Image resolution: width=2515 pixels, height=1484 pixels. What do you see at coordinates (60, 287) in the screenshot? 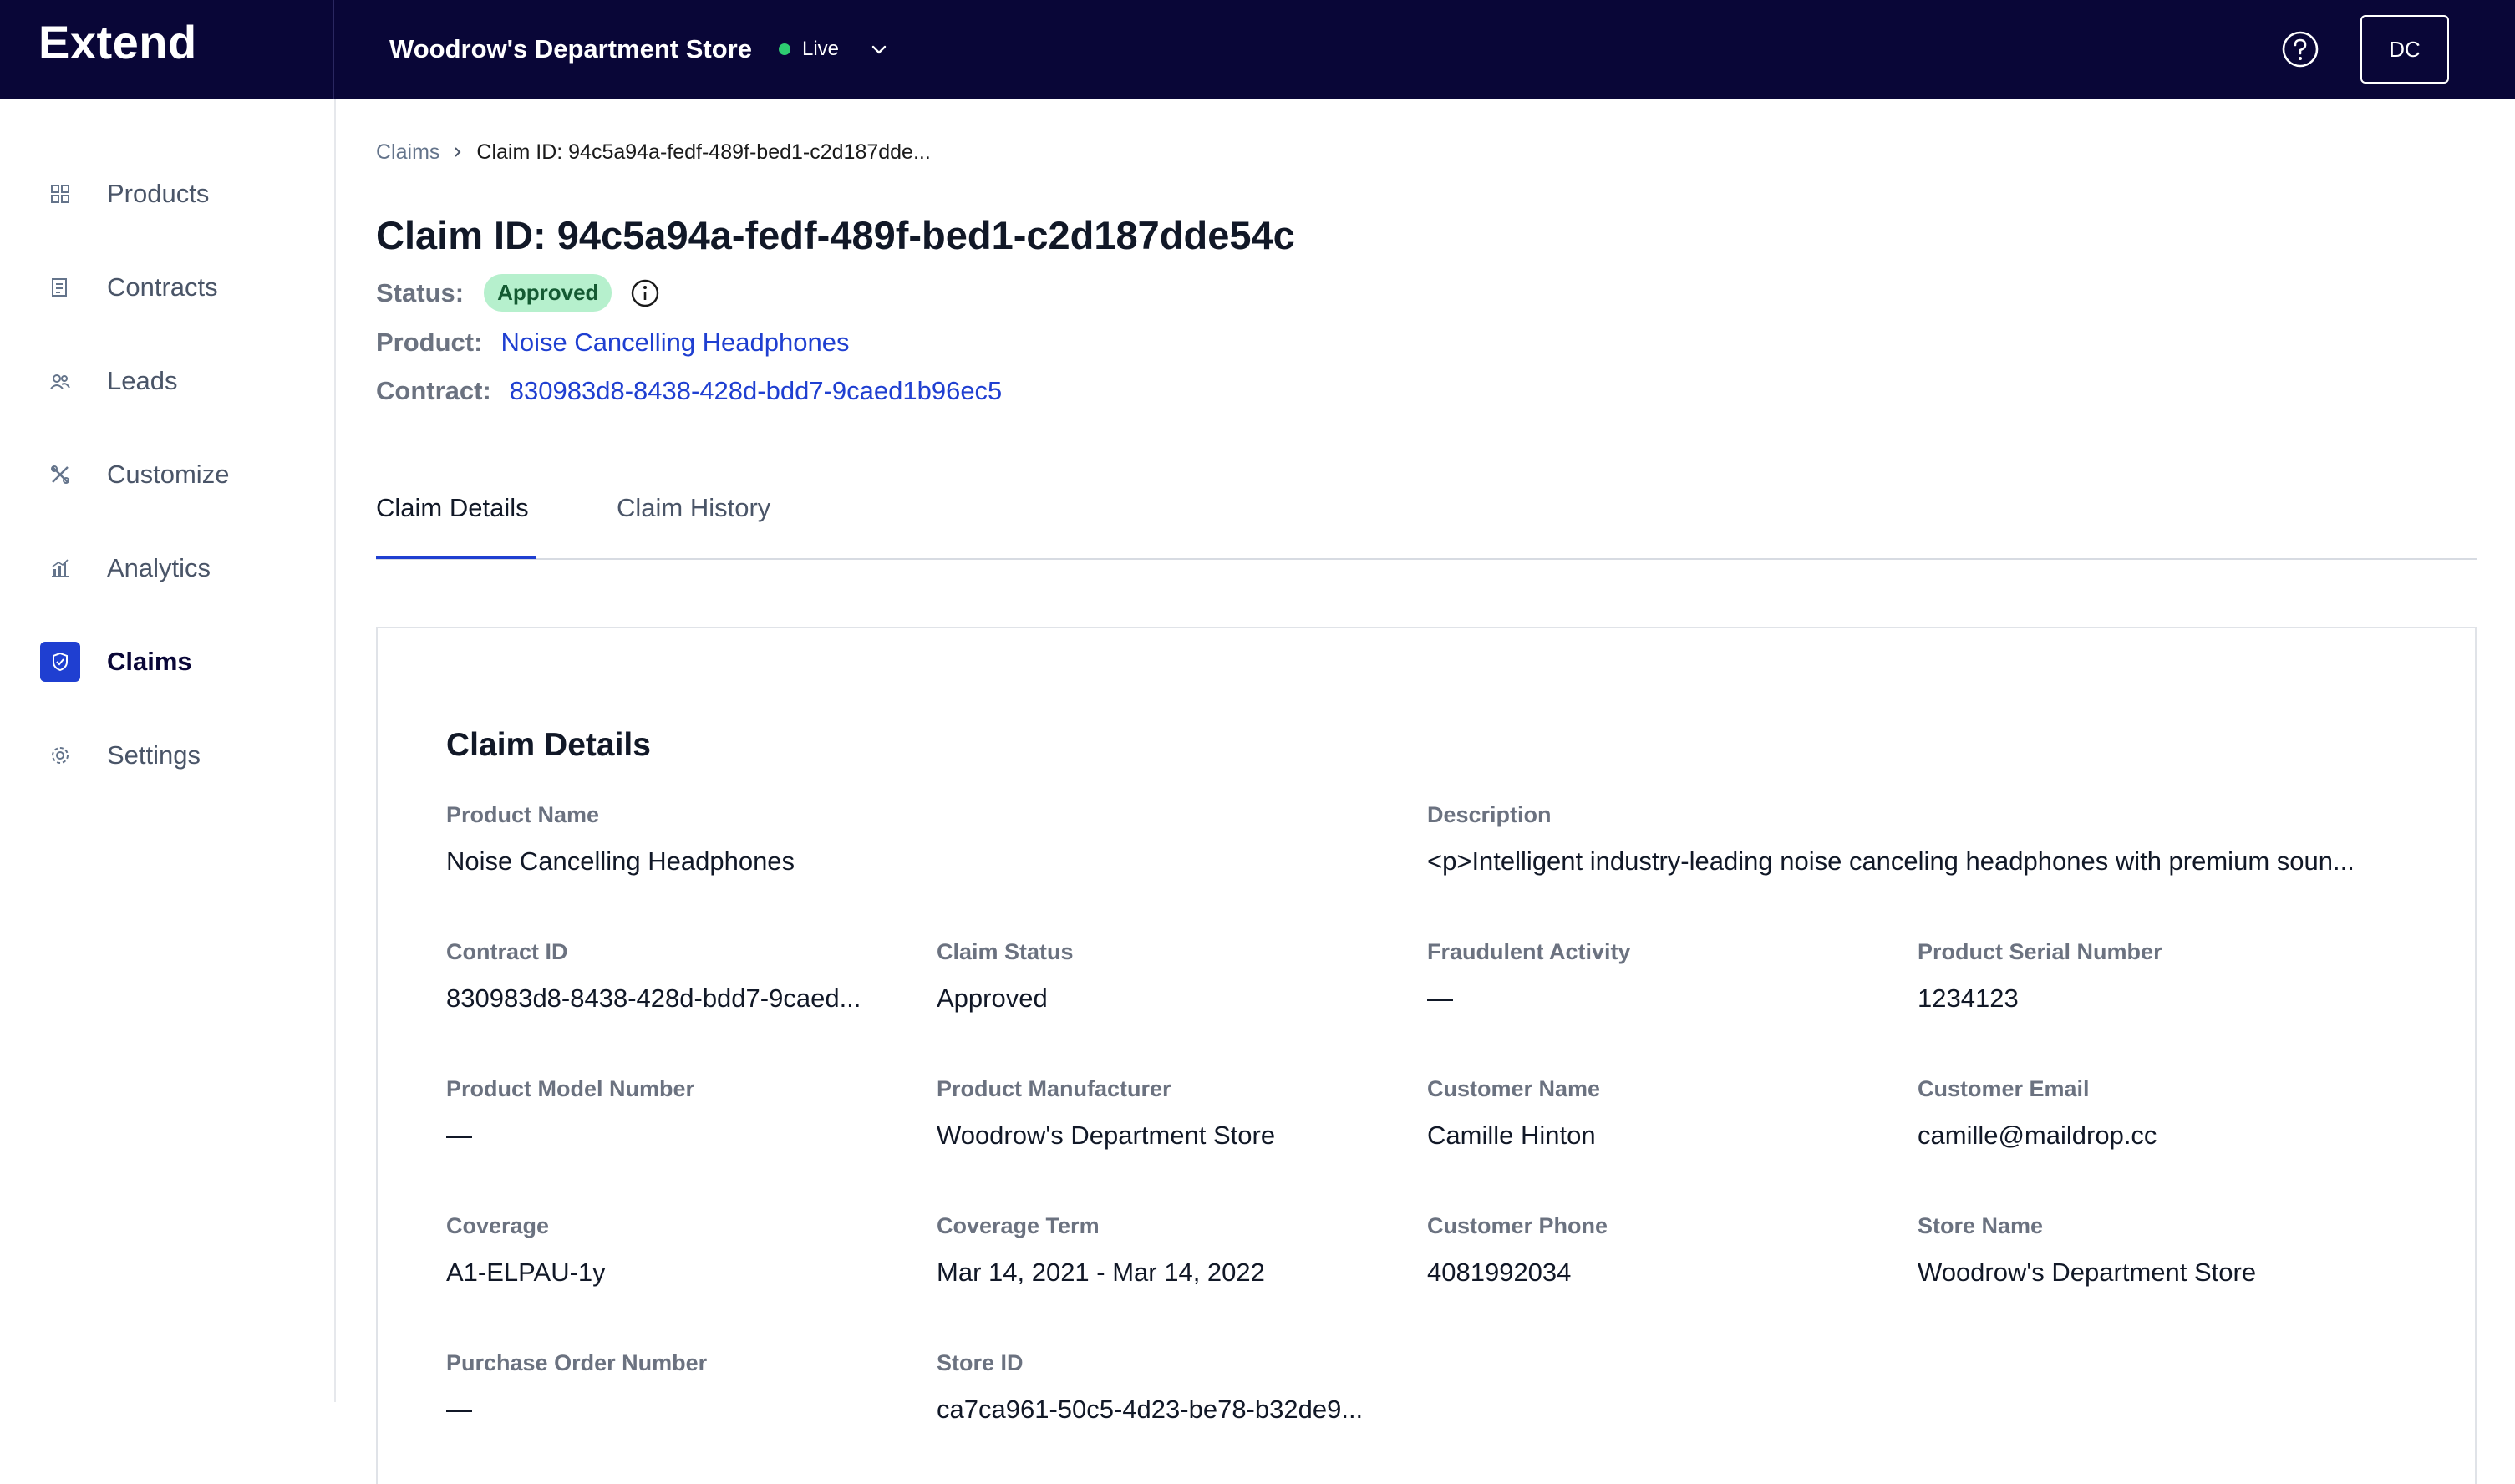
I see `document-icon` at bounding box center [60, 287].